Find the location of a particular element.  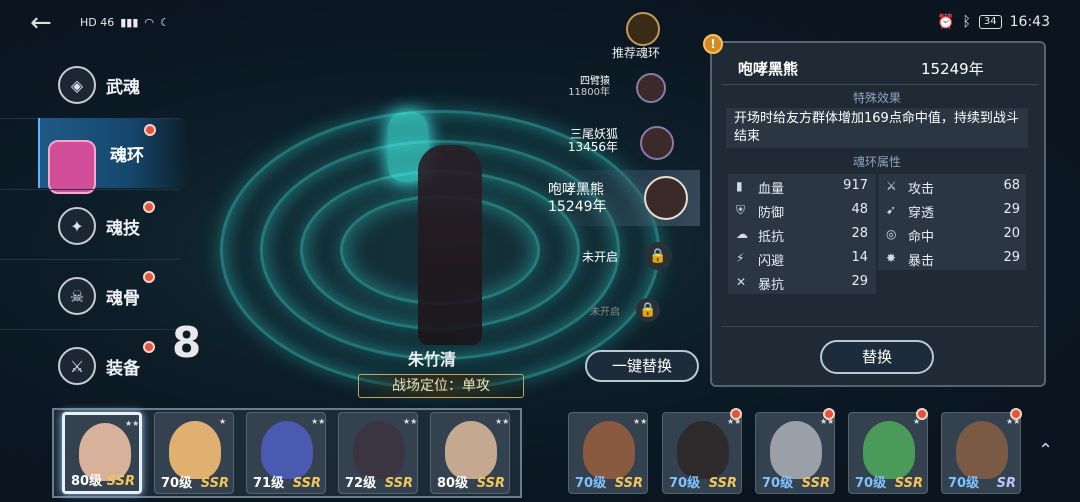

ring-slot-2: 三尾妖狐 13456年 is located at coordinates (583, 141).